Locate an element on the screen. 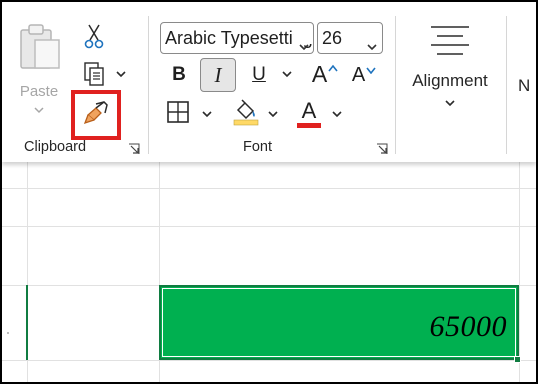 The image size is (538, 384). paintbrush-icon is located at coordinates (96, 115).